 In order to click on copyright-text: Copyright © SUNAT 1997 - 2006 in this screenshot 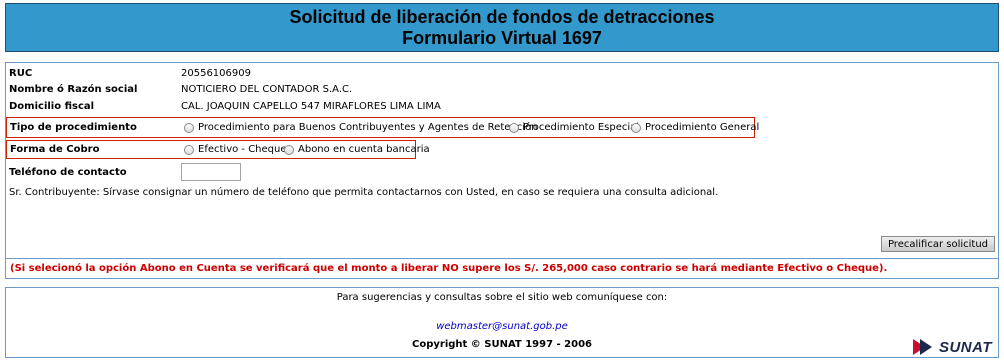, I will do `click(502, 344)`.